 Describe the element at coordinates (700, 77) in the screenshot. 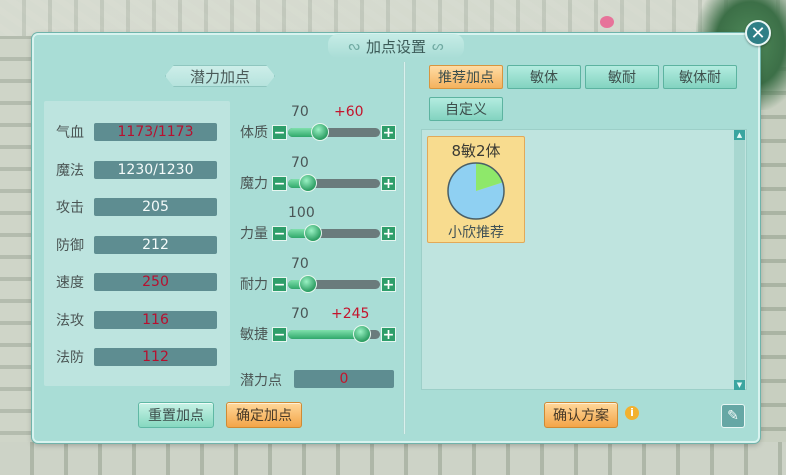

I see `tab-3: 敏体耐` at that location.